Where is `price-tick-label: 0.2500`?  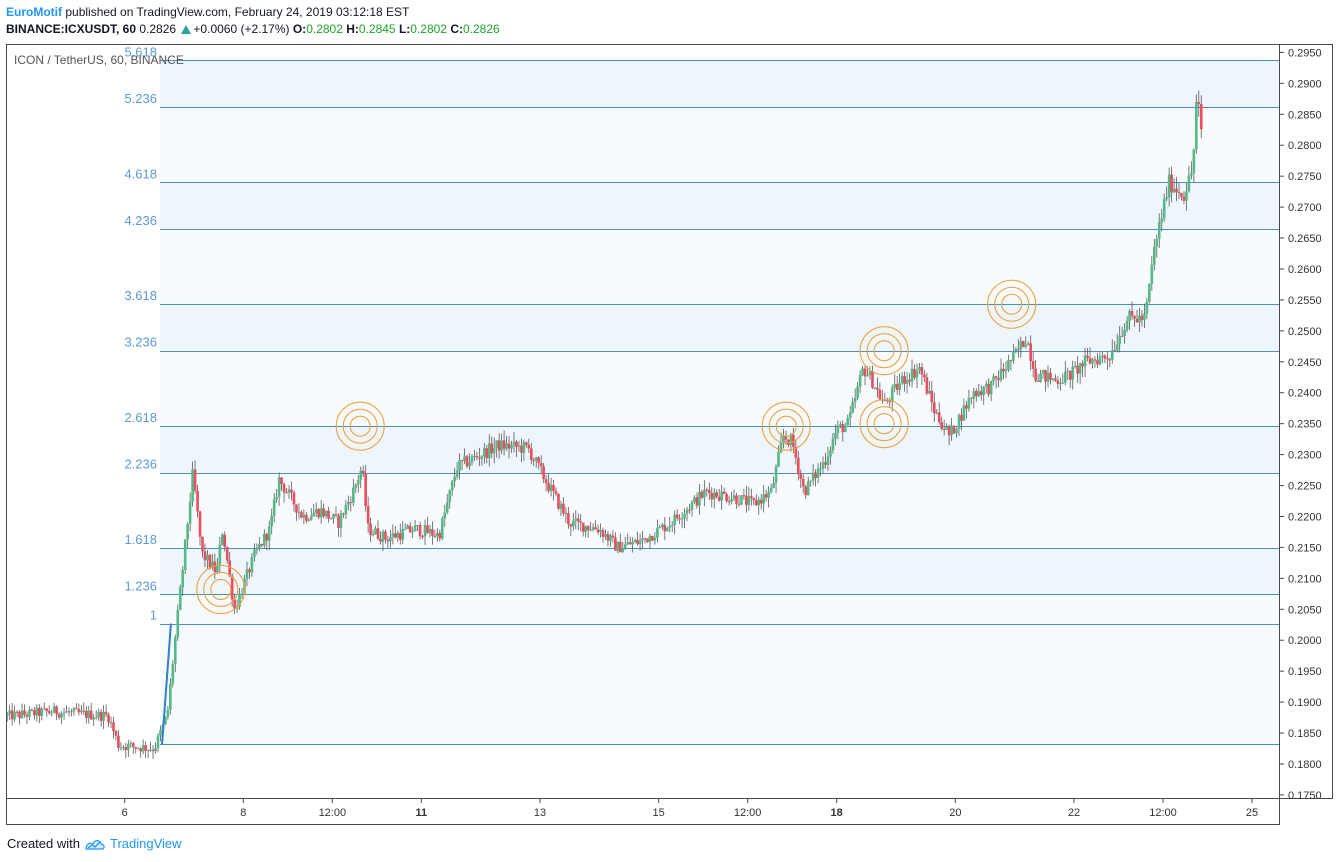 price-tick-label: 0.2500 is located at coordinates (1305, 332).